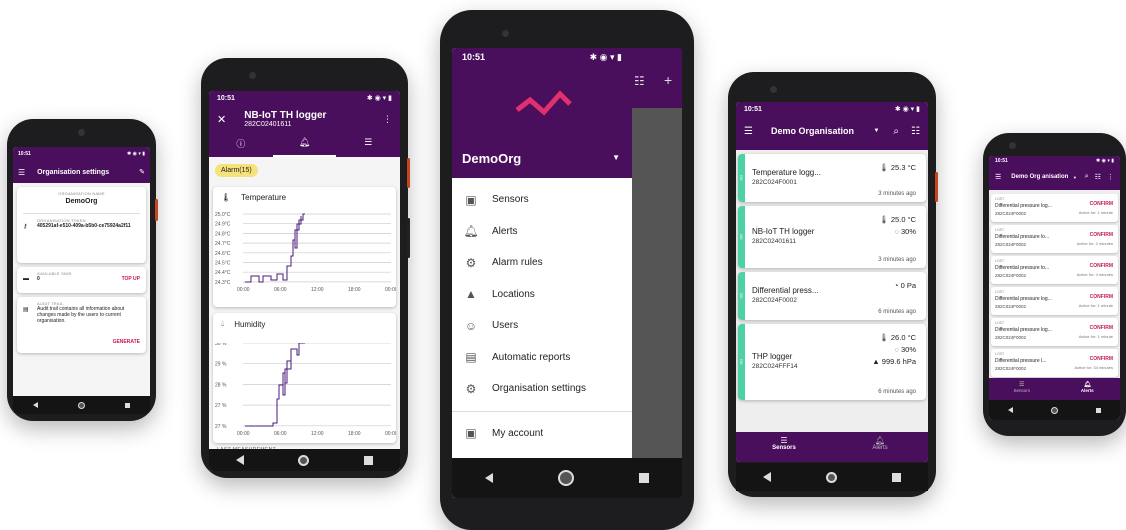 The image size is (1126, 530). I want to click on org-token: 405291af-e510-409a-b5b0-ce75924a2f11, so click(84, 226).